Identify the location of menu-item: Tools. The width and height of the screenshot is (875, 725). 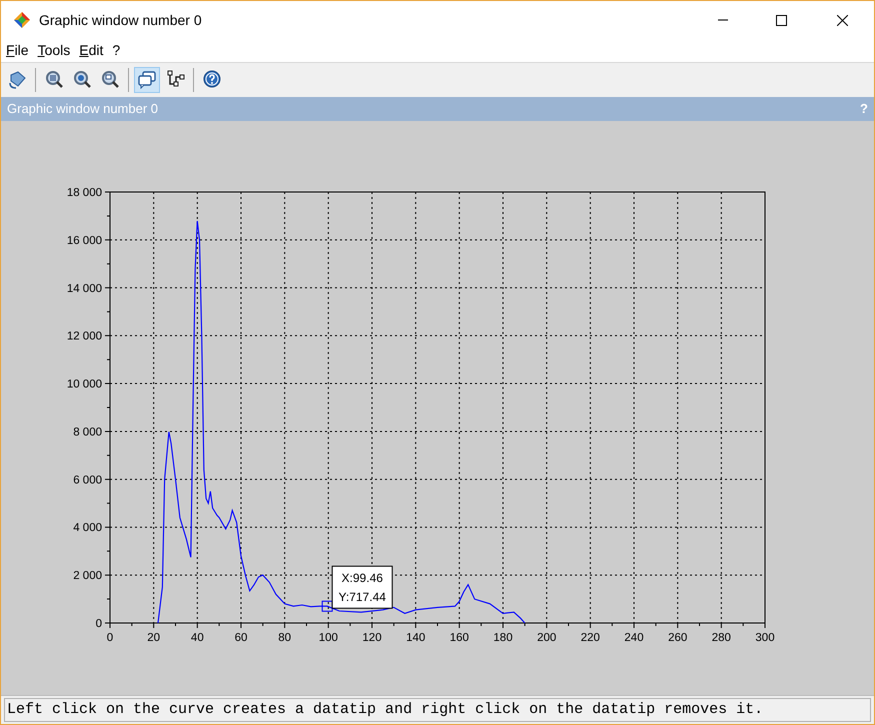
(54, 50).